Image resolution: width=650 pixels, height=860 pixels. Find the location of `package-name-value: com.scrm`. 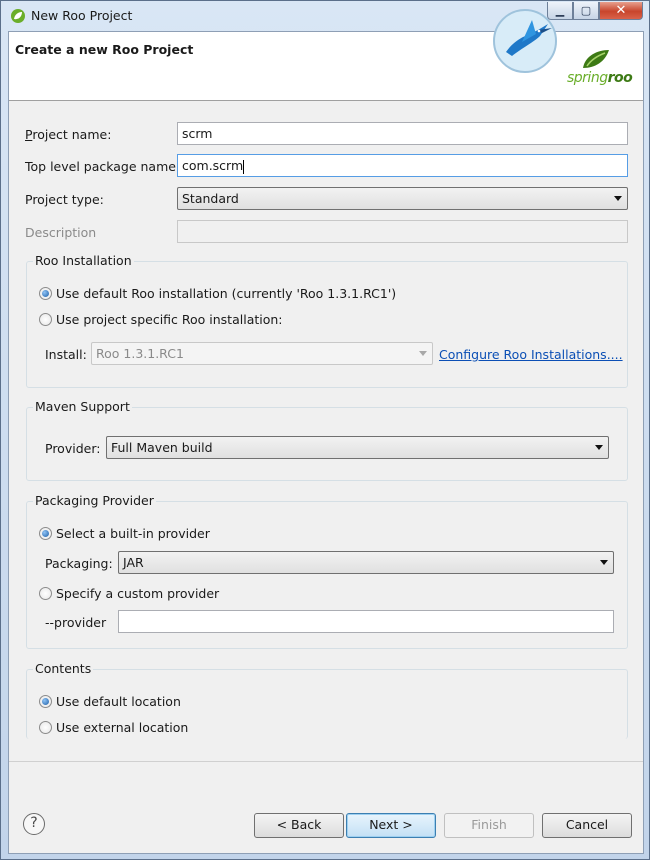

package-name-value: com.scrm is located at coordinates (213, 165).